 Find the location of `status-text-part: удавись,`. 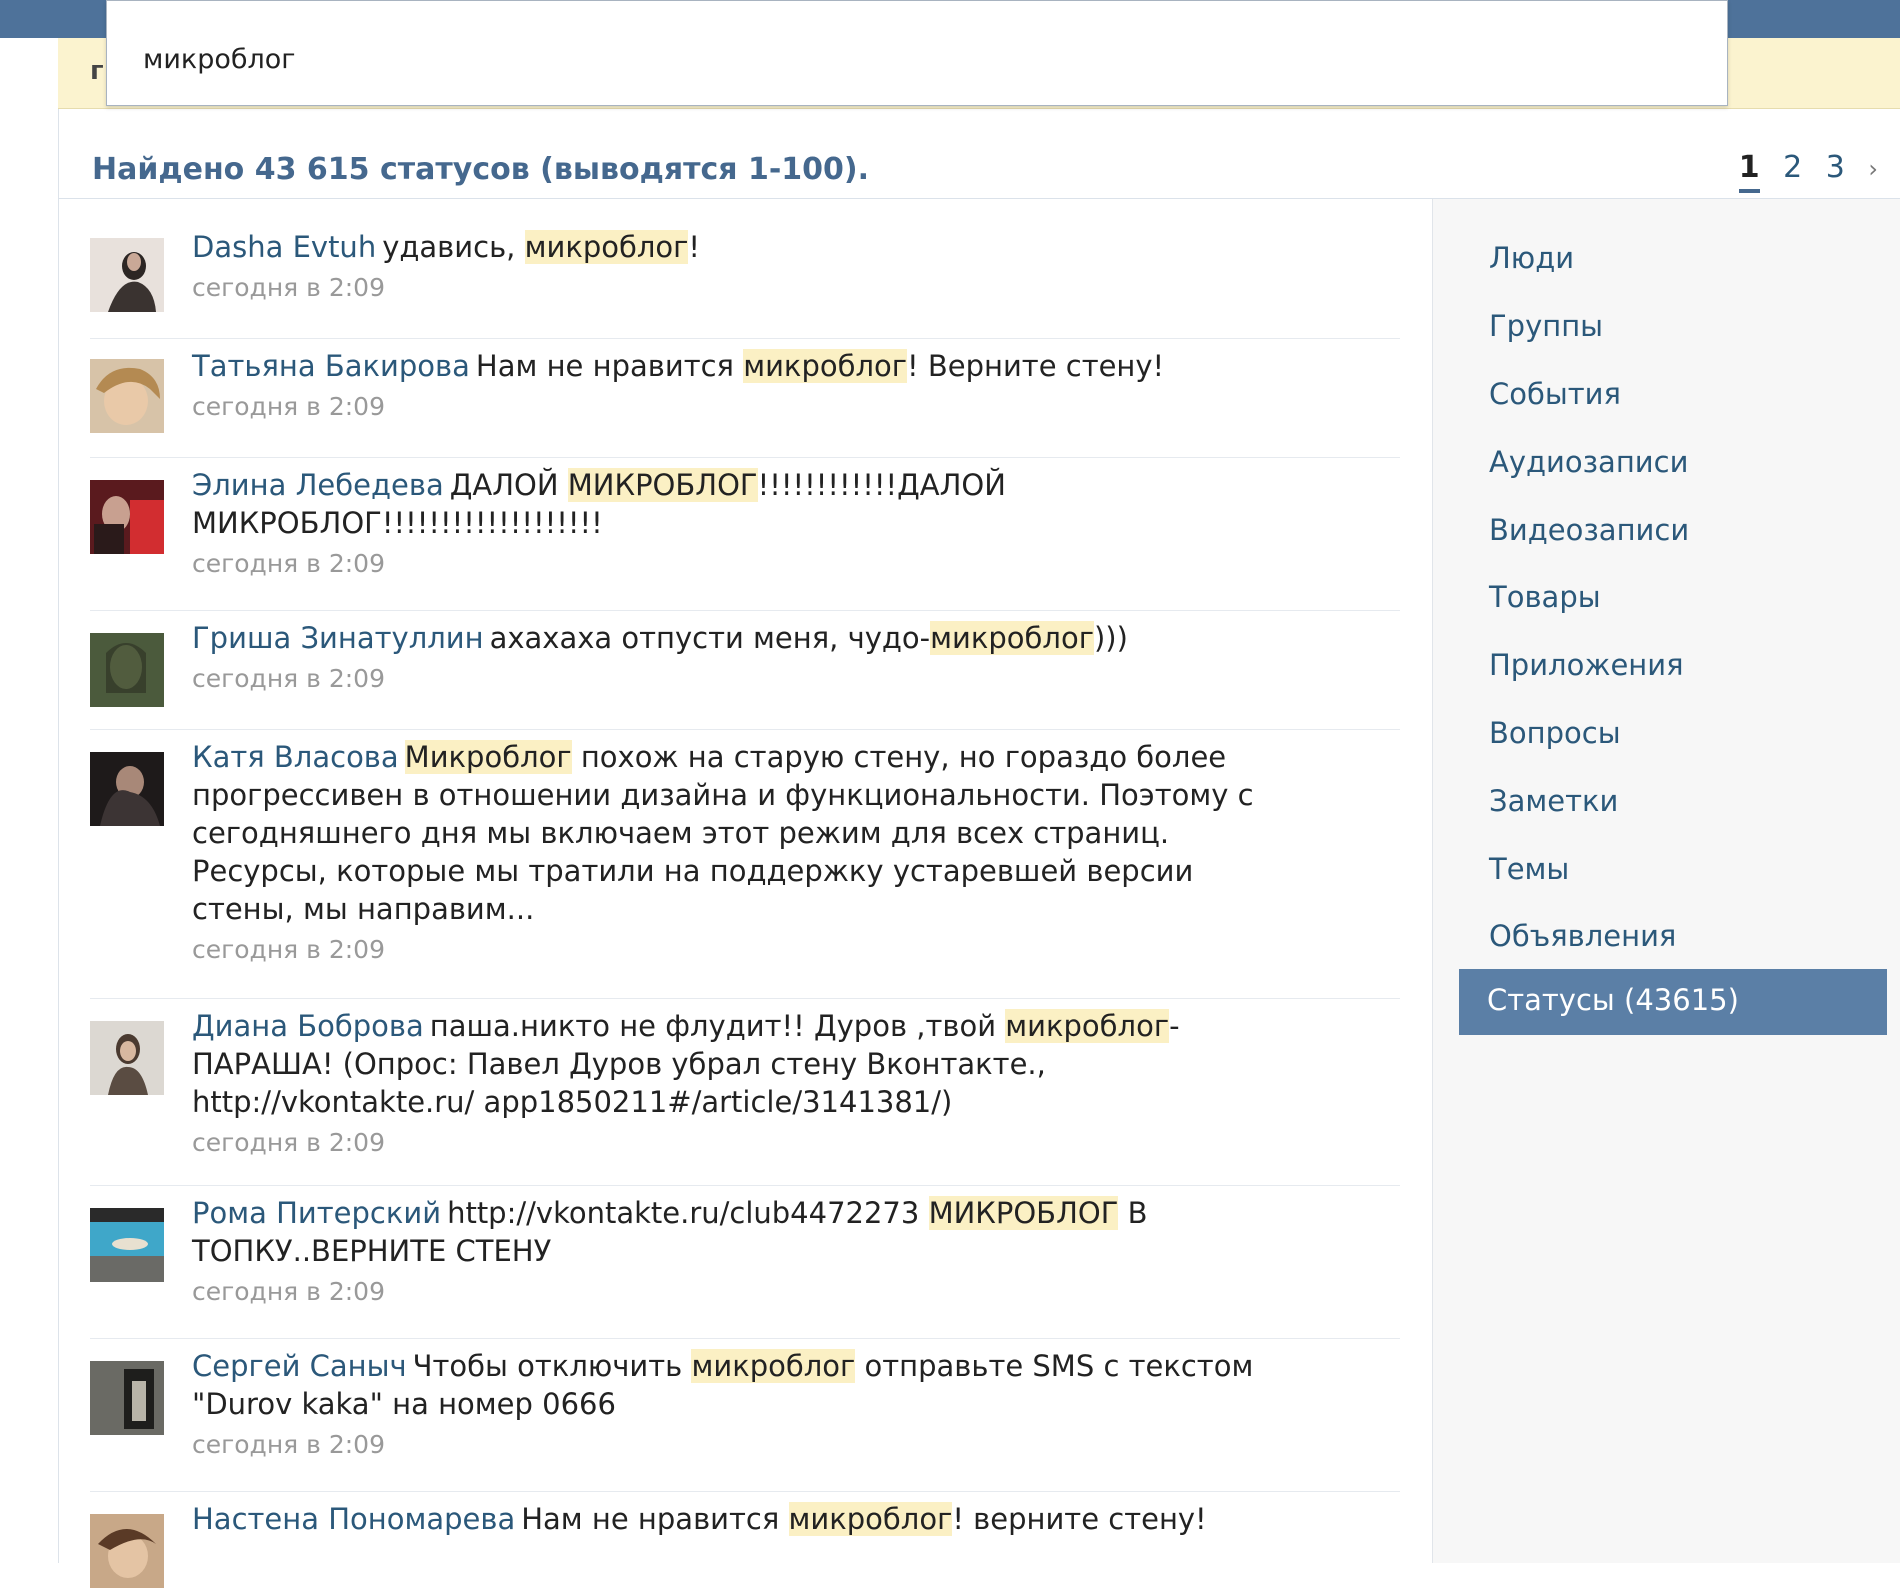

status-text-part: удавись, is located at coordinates (453, 247).